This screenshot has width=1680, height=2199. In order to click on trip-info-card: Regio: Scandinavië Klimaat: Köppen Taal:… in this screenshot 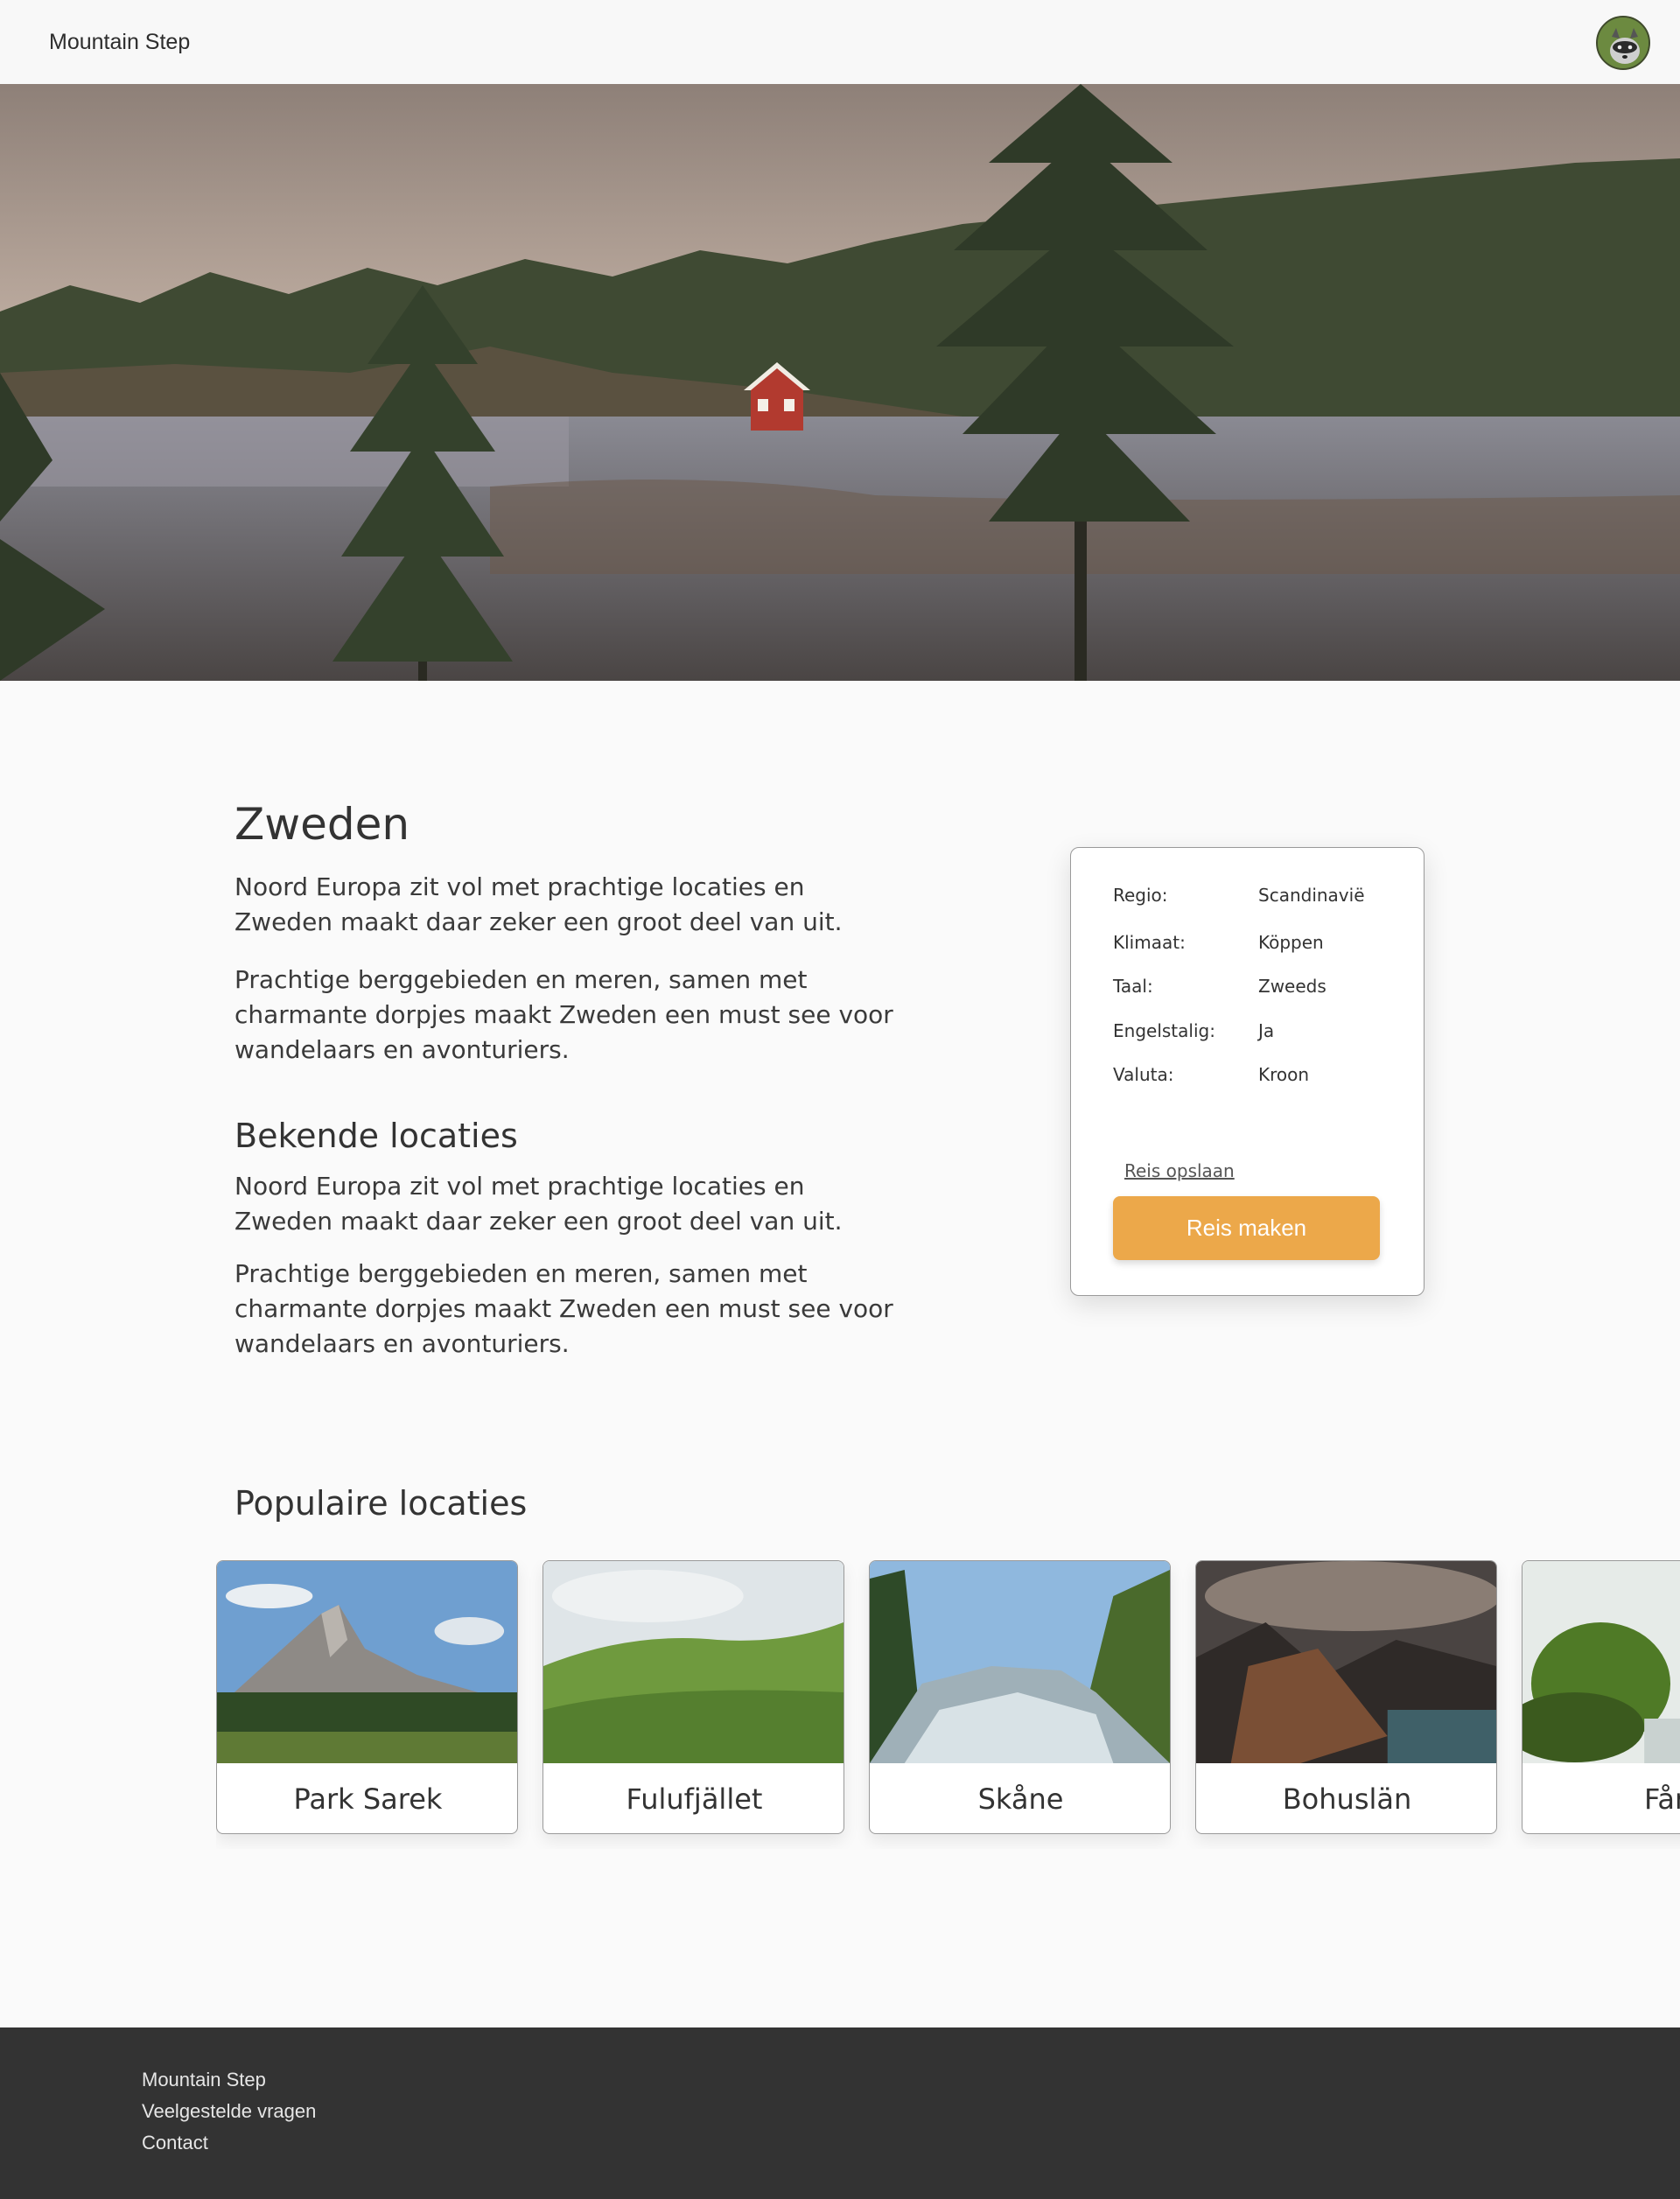, I will do `click(1247, 1071)`.